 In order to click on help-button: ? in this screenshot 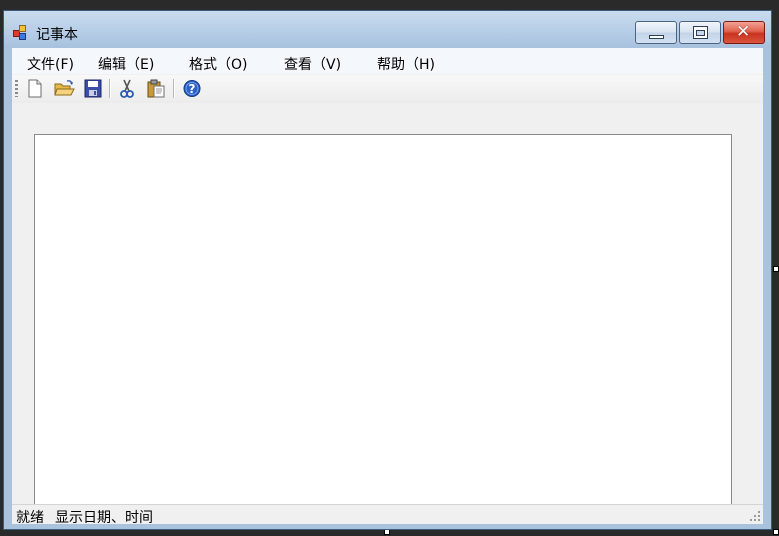, I will do `click(192, 88)`.